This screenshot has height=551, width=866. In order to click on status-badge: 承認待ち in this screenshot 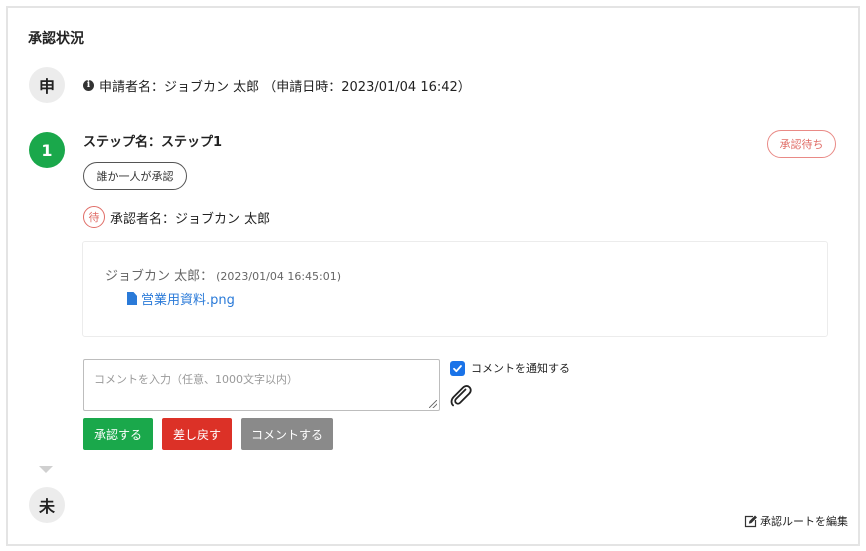, I will do `click(801, 144)`.